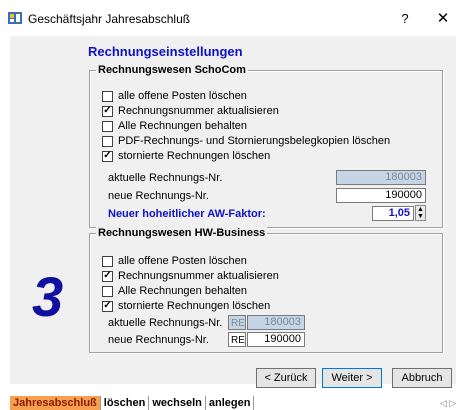  I want to click on group-schocom-legend: Rechnungswesen SchoCom, so click(172, 70).